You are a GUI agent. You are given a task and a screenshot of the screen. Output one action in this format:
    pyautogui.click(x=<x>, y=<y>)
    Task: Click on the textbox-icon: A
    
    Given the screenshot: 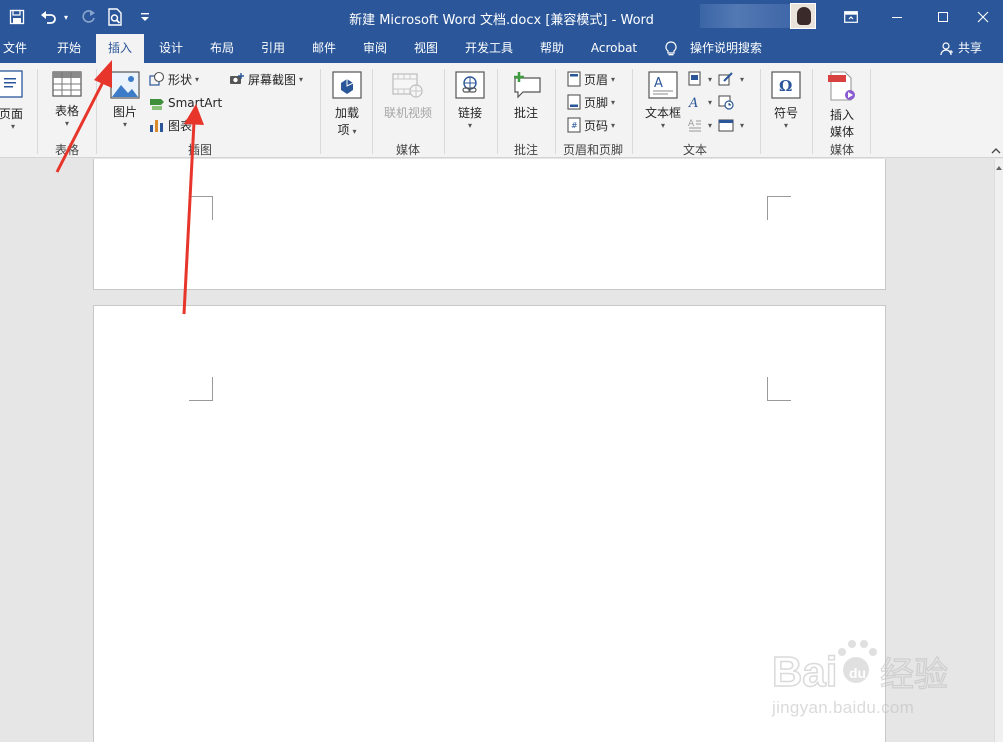 What is the action you would take?
    pyautogui.click(x=663, y=85)
    